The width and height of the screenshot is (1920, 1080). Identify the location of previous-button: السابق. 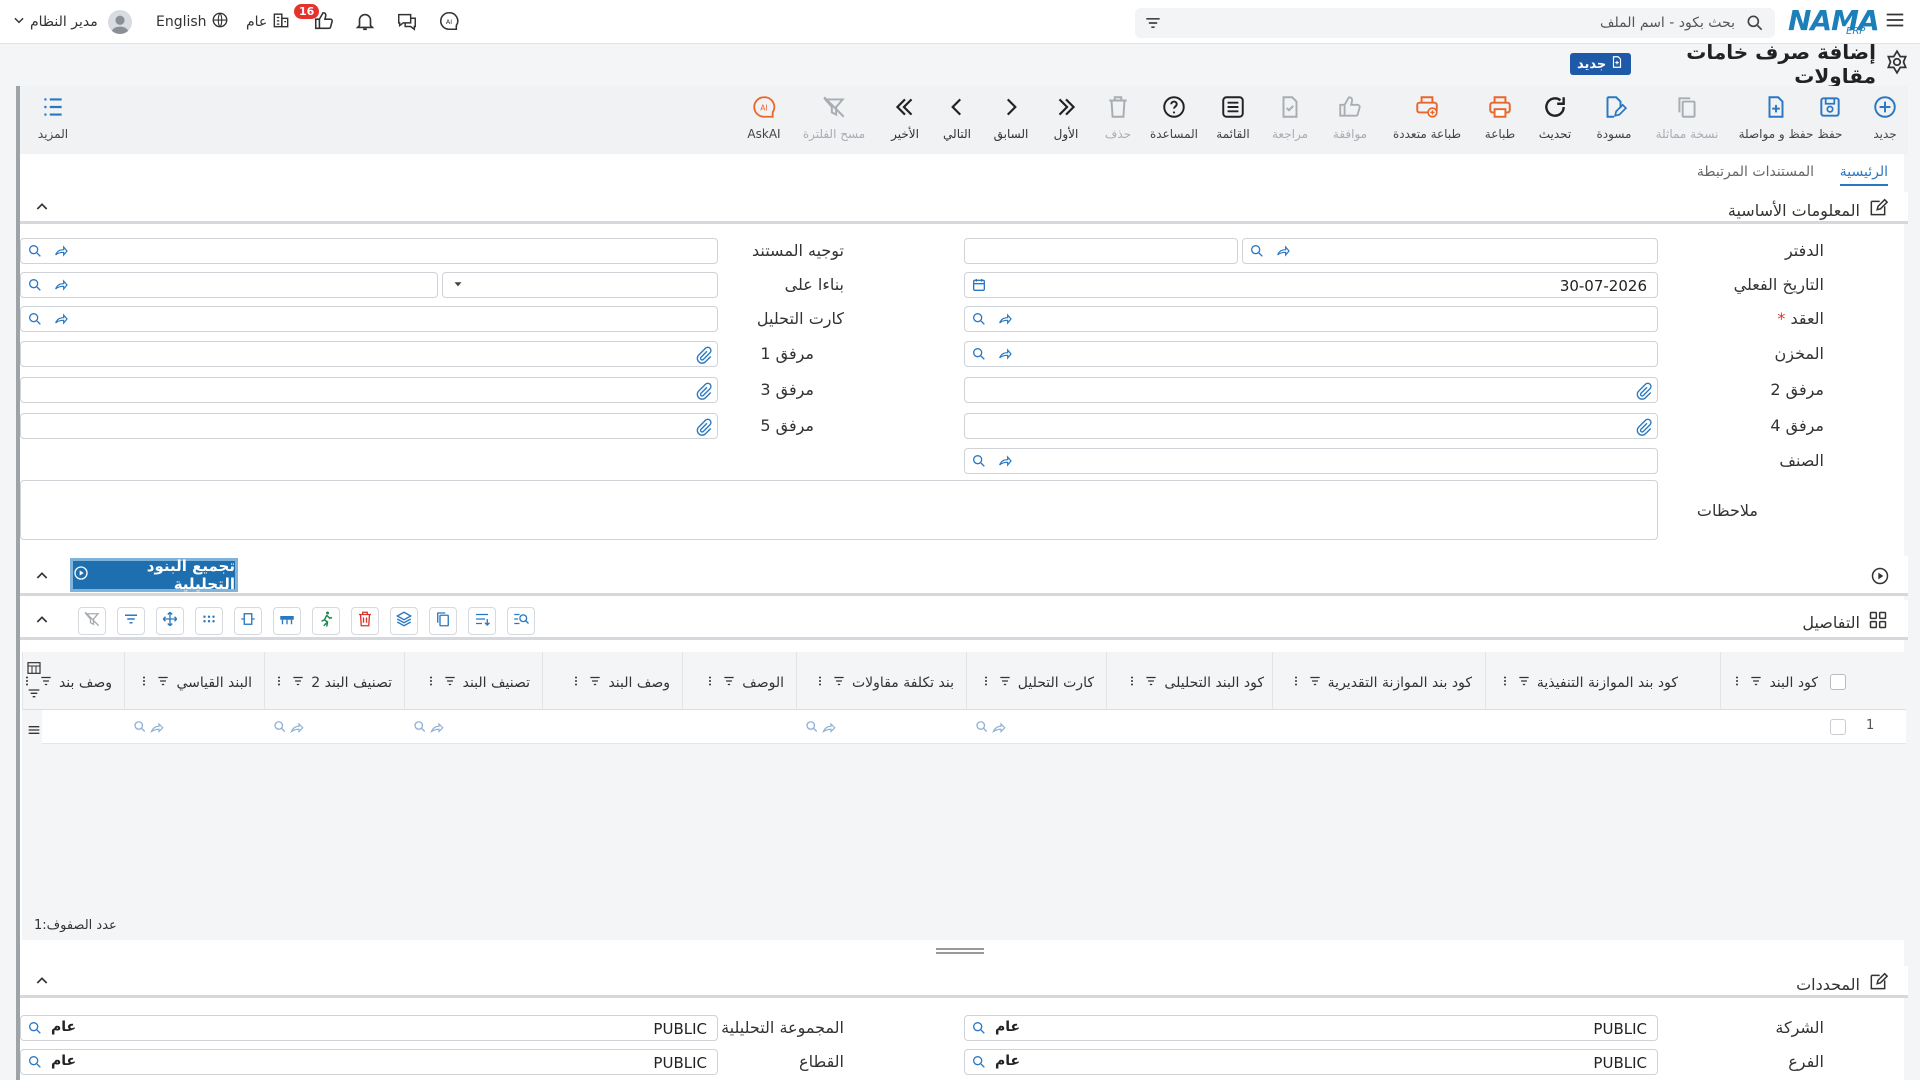
(1011, 122).